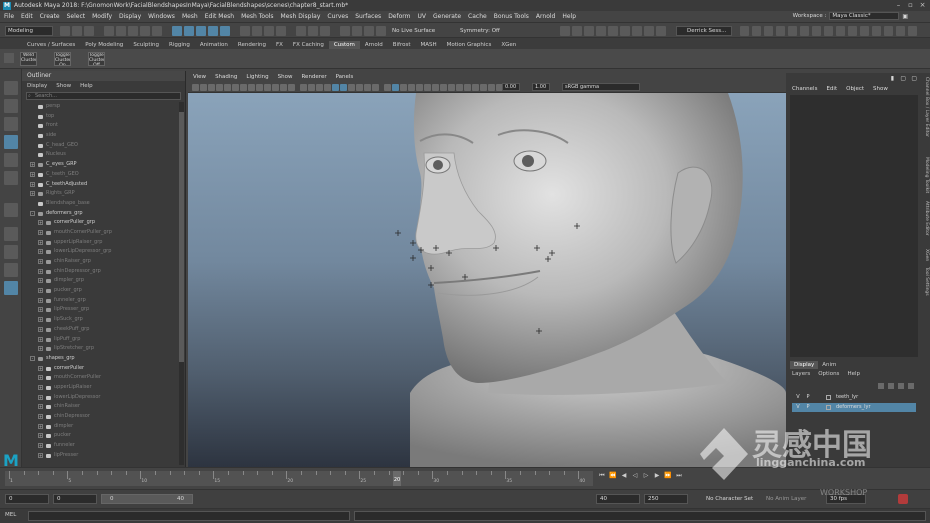 This screenshot has width=930, height=523. What do you see at coordinates (422, 16) in the screenshot?
I see `menu-uv: UV` at bounding box center [422, 16].